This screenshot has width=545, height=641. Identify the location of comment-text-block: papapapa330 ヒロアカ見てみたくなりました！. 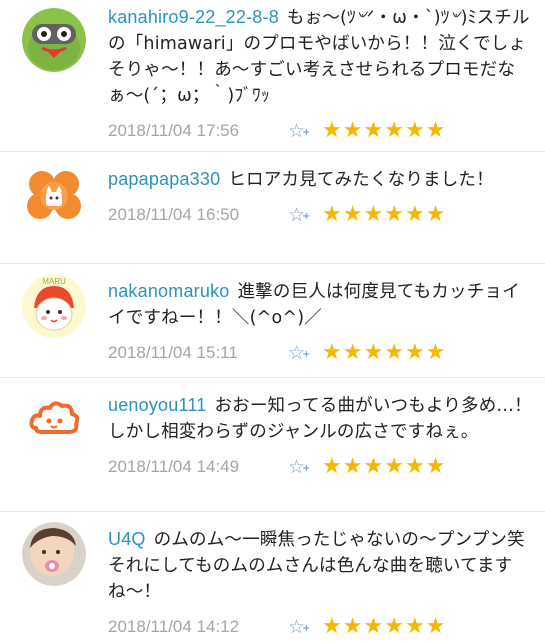
(321, 179).